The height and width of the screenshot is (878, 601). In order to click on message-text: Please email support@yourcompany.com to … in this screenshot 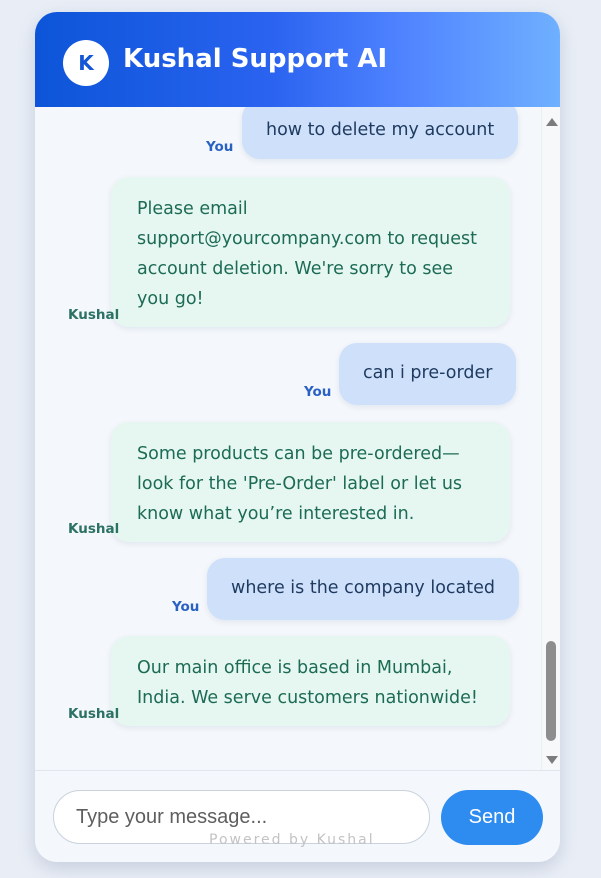, I will do `click(307, 254)`.